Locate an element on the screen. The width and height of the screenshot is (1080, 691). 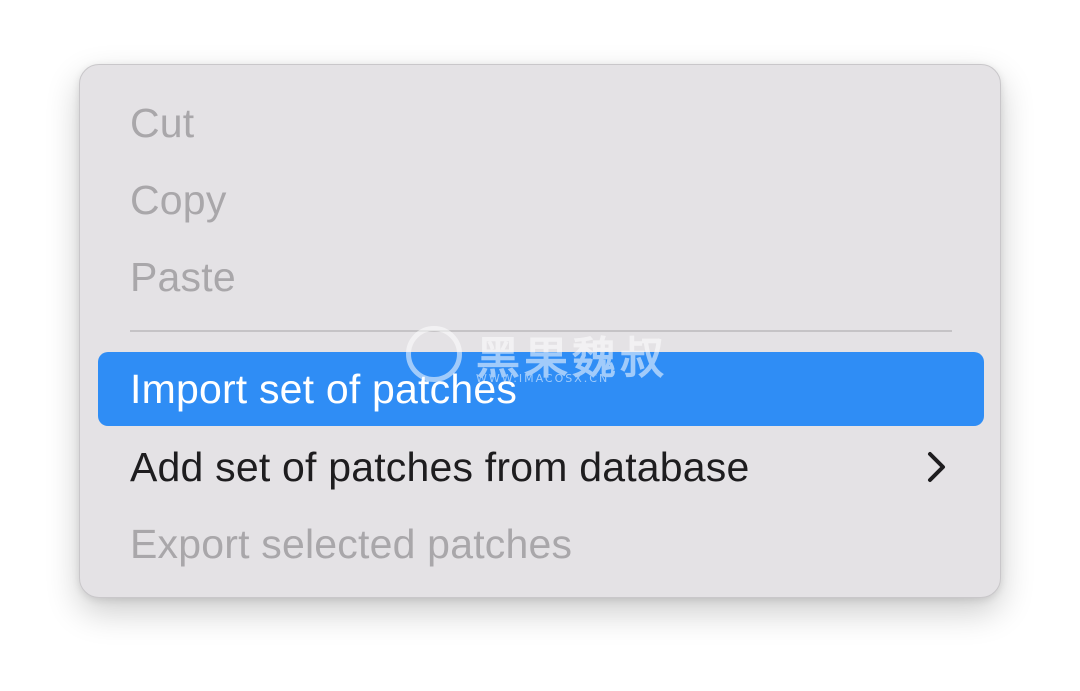
menu-item-import-set-of-patches: Import set of patches is located at coordinates (541, 389).